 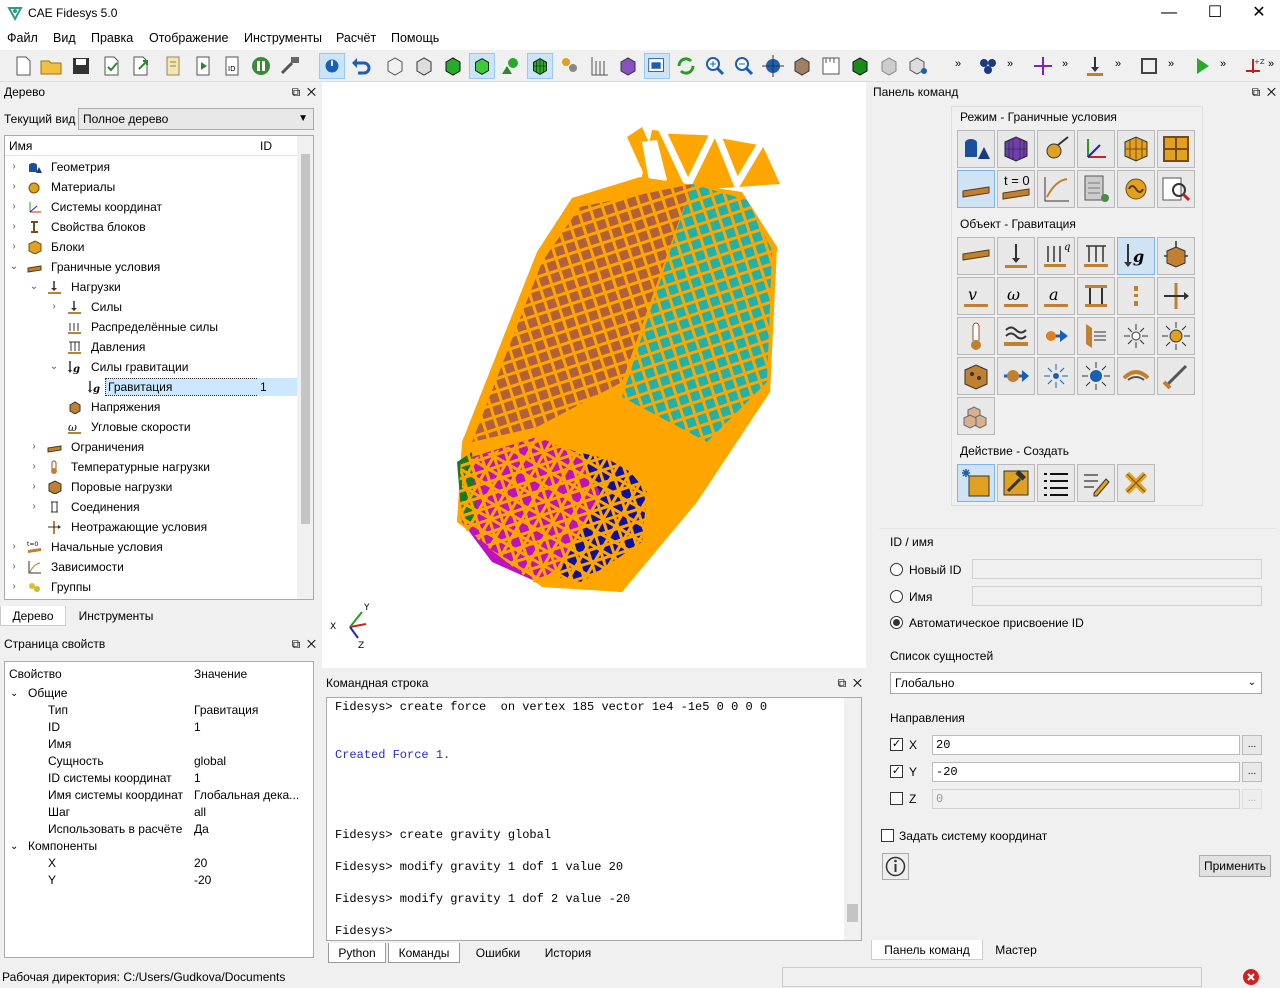 I want to click on cluster-icon, so click(x=988, y=66).